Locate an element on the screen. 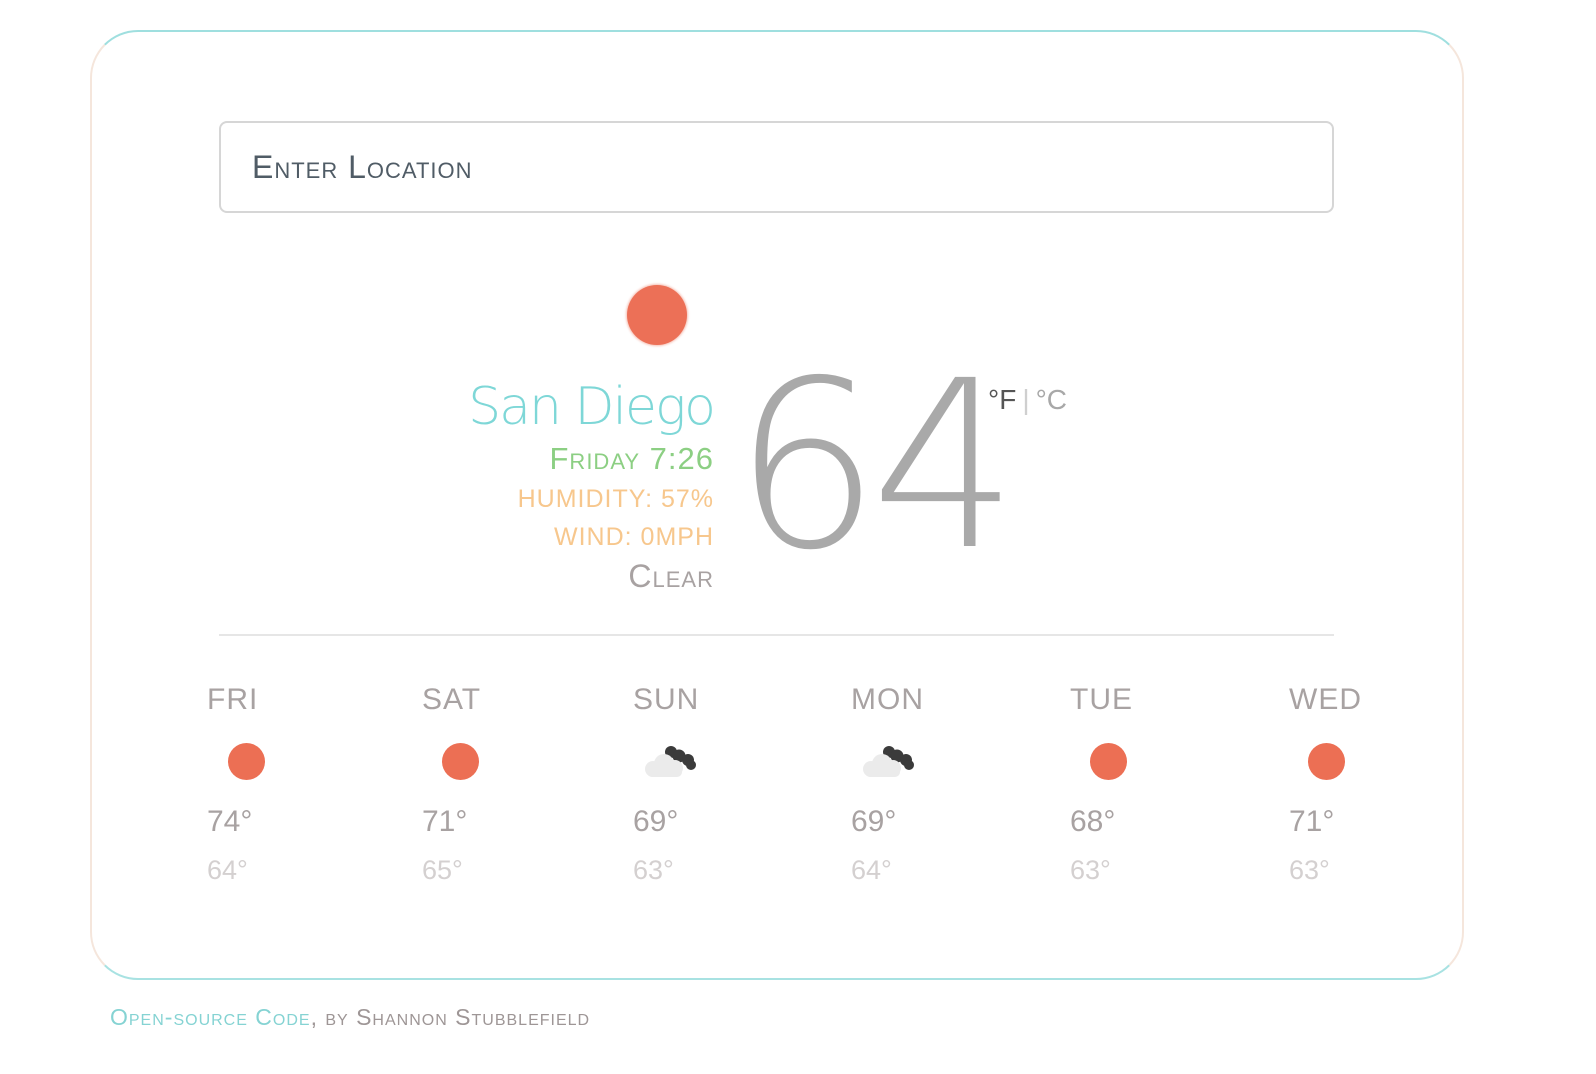 This screenshot has width=1596, height=1074. forecast-day-name: FRI is located at coordinates (233, 699).